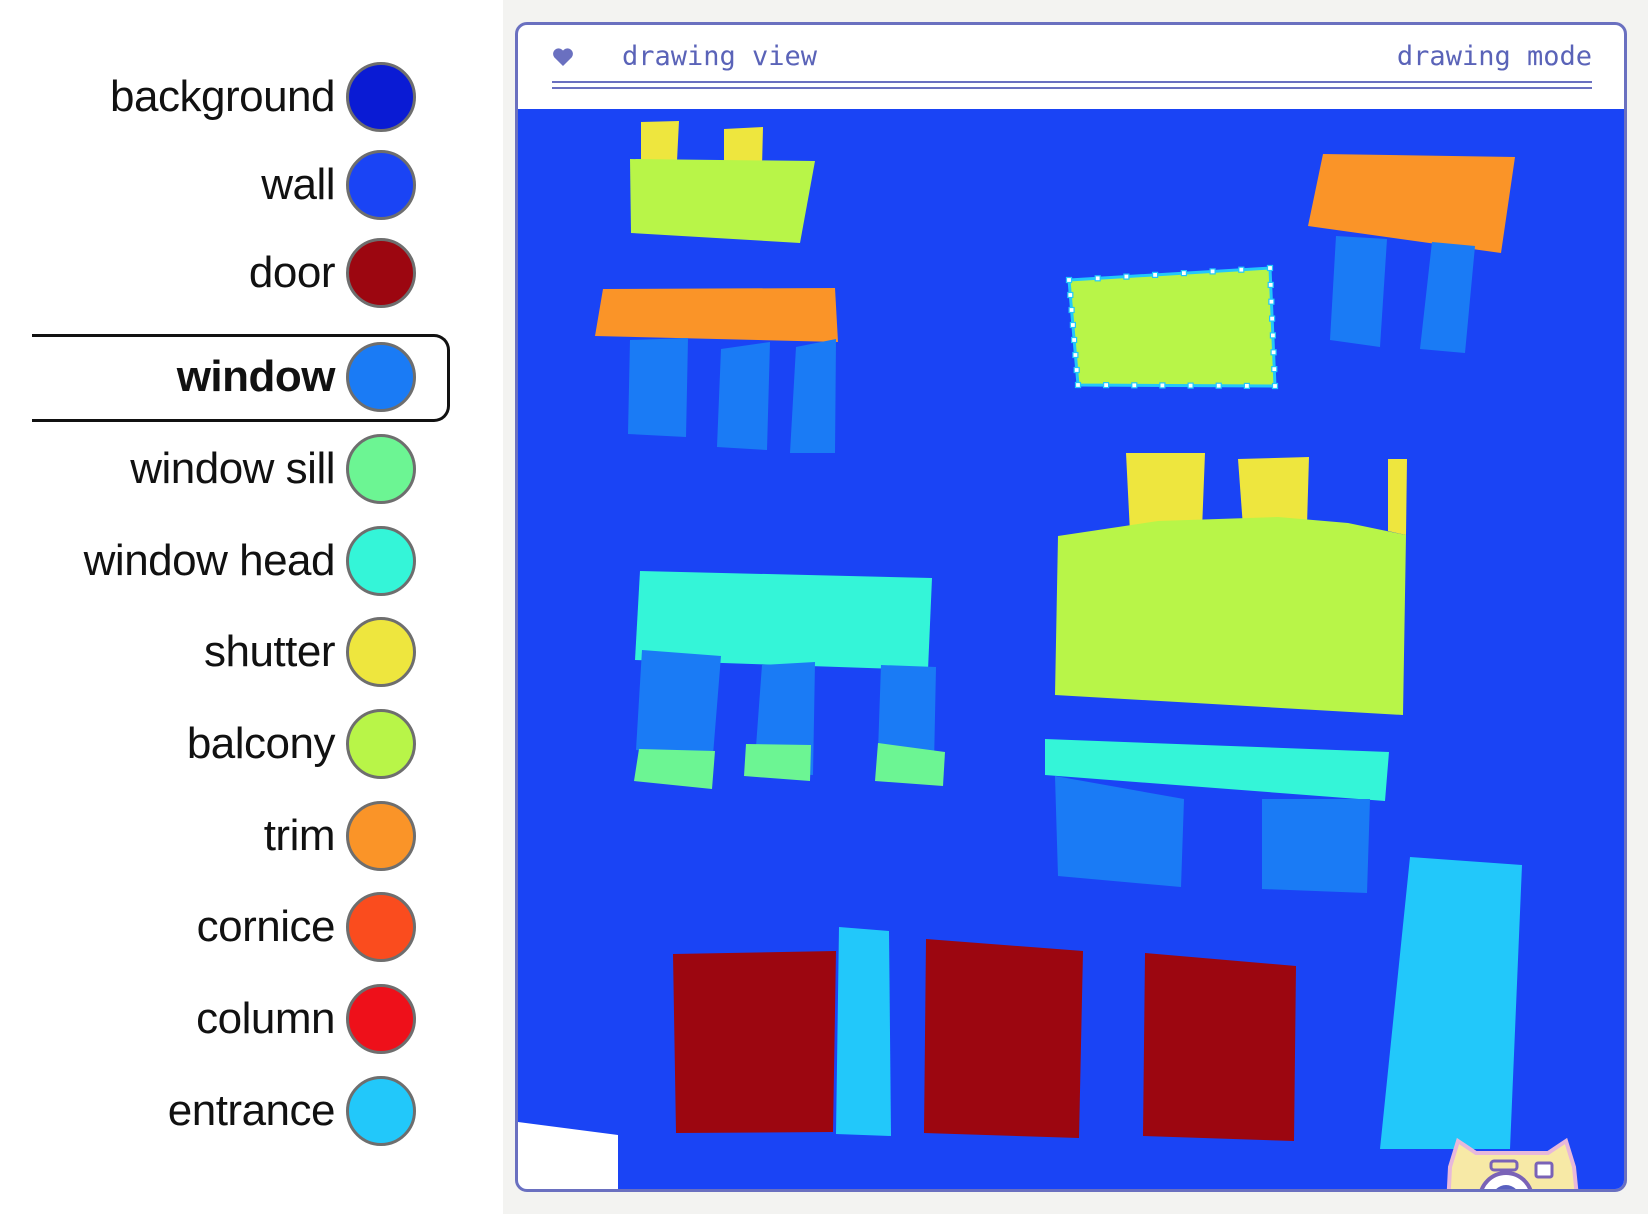 The height and width of the screenshot is (1214, 1648). I want to click on legend-label: cornice, so click(266, 926).